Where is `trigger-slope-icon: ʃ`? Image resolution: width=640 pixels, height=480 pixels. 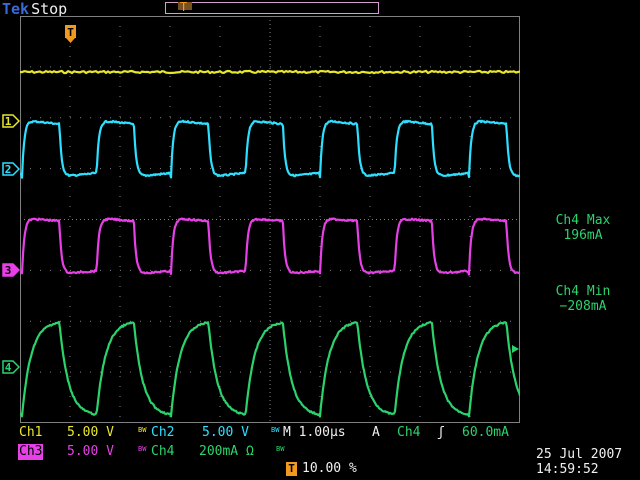
trigger-slope-icon: ʃ is located at coordinates (441, 432).